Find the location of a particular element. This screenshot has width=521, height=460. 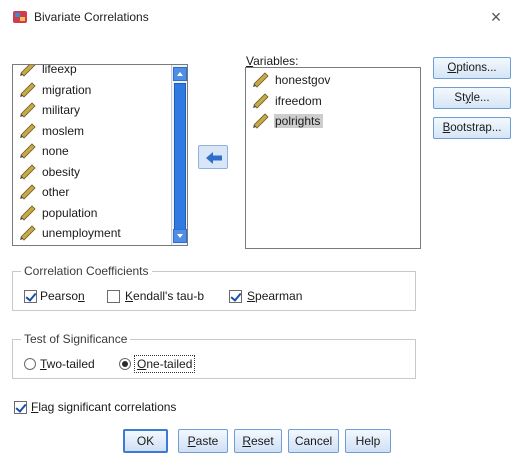

source-list-item: migration is located at coordinates (92, 90).